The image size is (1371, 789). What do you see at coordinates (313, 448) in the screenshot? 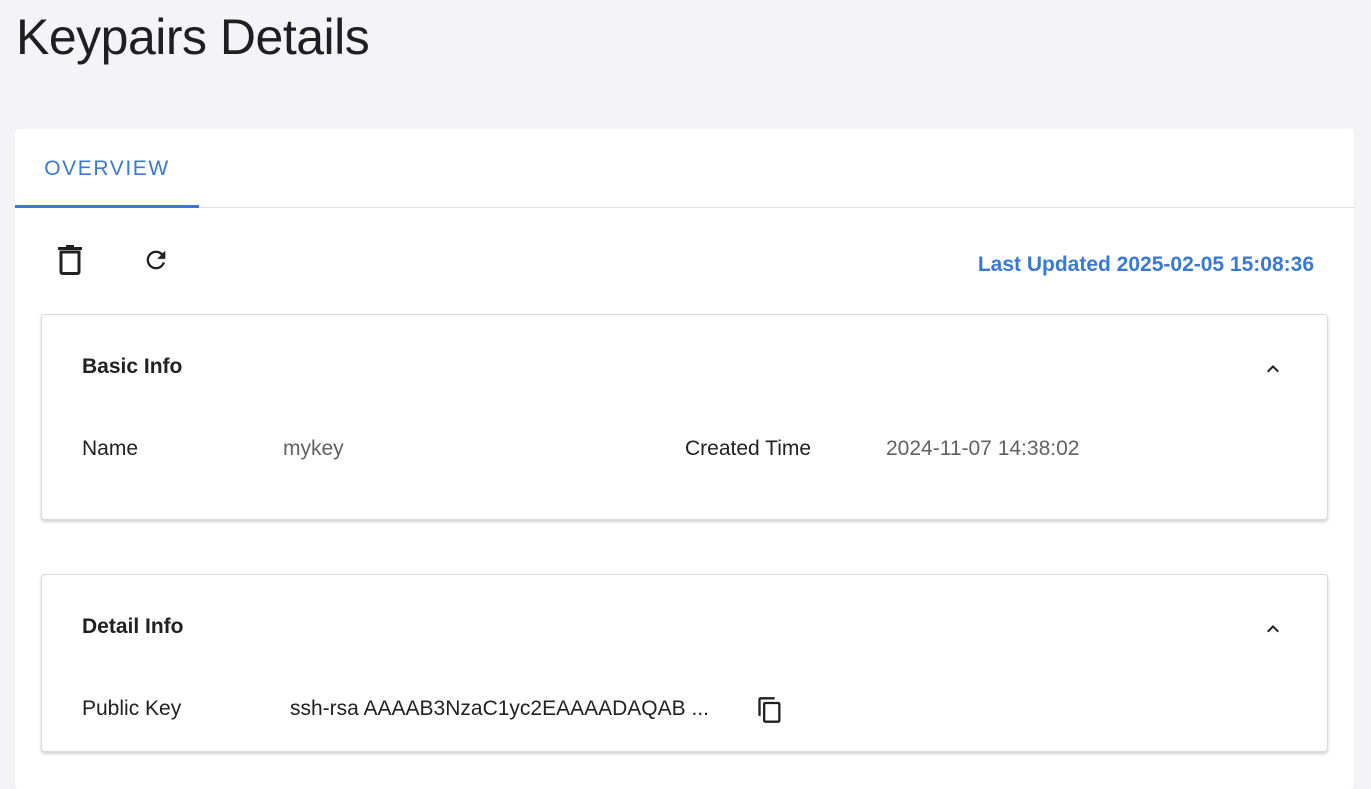
I see `name-value: mykey` at bounding box center [313, 448].